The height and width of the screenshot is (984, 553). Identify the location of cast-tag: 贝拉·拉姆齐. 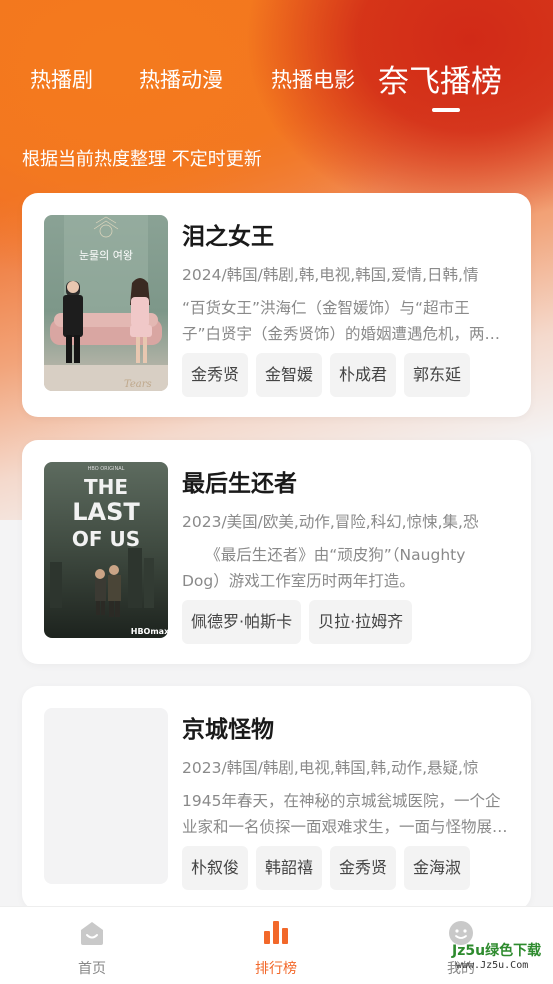
(361, 622).